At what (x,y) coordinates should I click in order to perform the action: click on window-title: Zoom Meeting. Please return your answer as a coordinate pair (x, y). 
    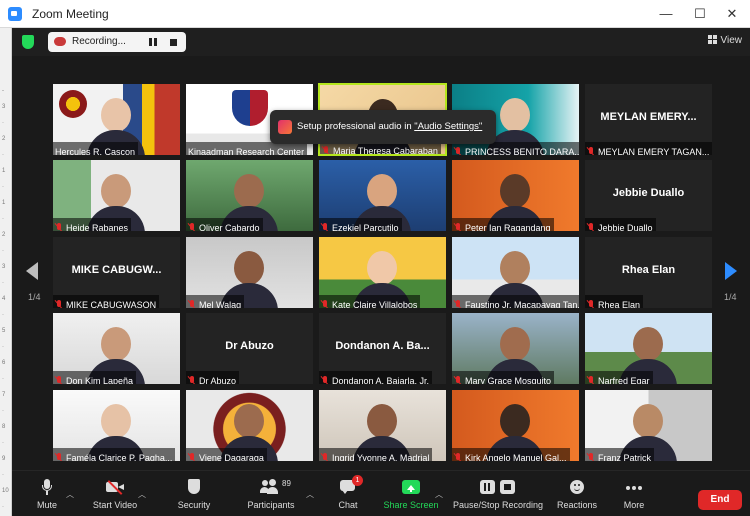
    Looking at the image, I should click on (70, 14).